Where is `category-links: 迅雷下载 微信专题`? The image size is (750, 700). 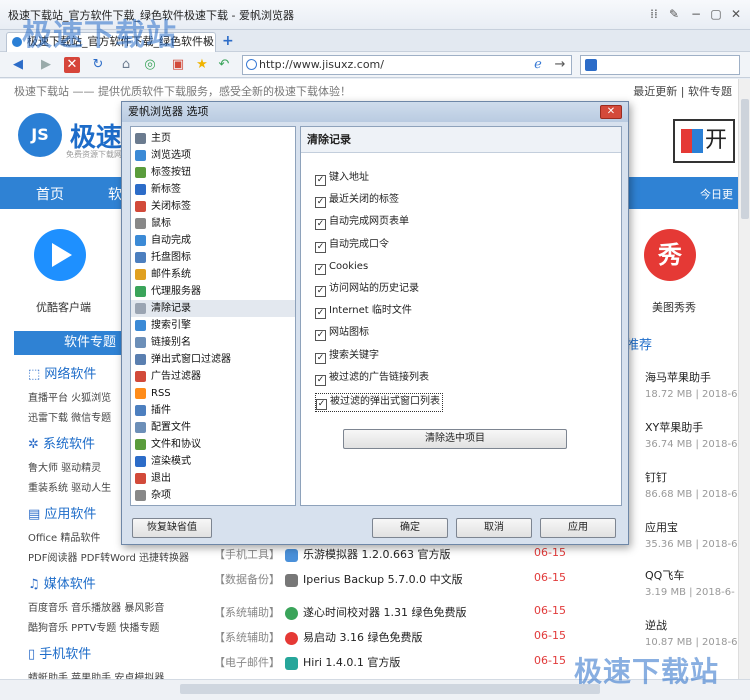 category-links: 迅雷下载 微信专题 is located at coordinates (69, 416).